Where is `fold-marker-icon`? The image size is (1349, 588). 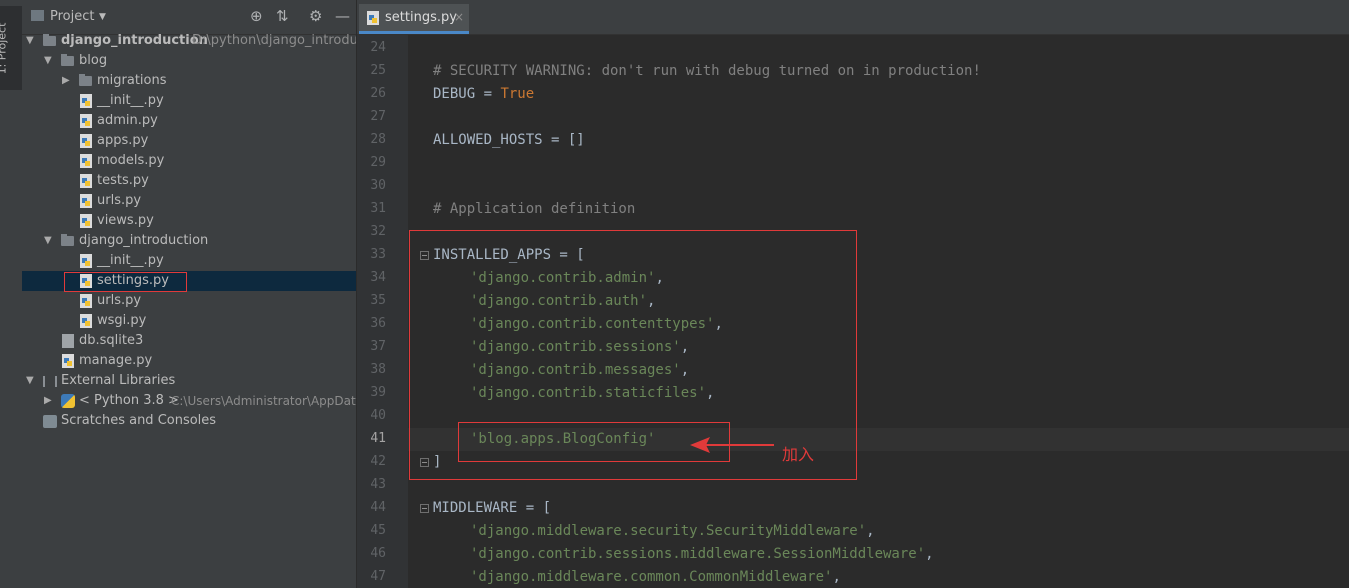 fold-marker-icon is located at coordinates (424, 508).